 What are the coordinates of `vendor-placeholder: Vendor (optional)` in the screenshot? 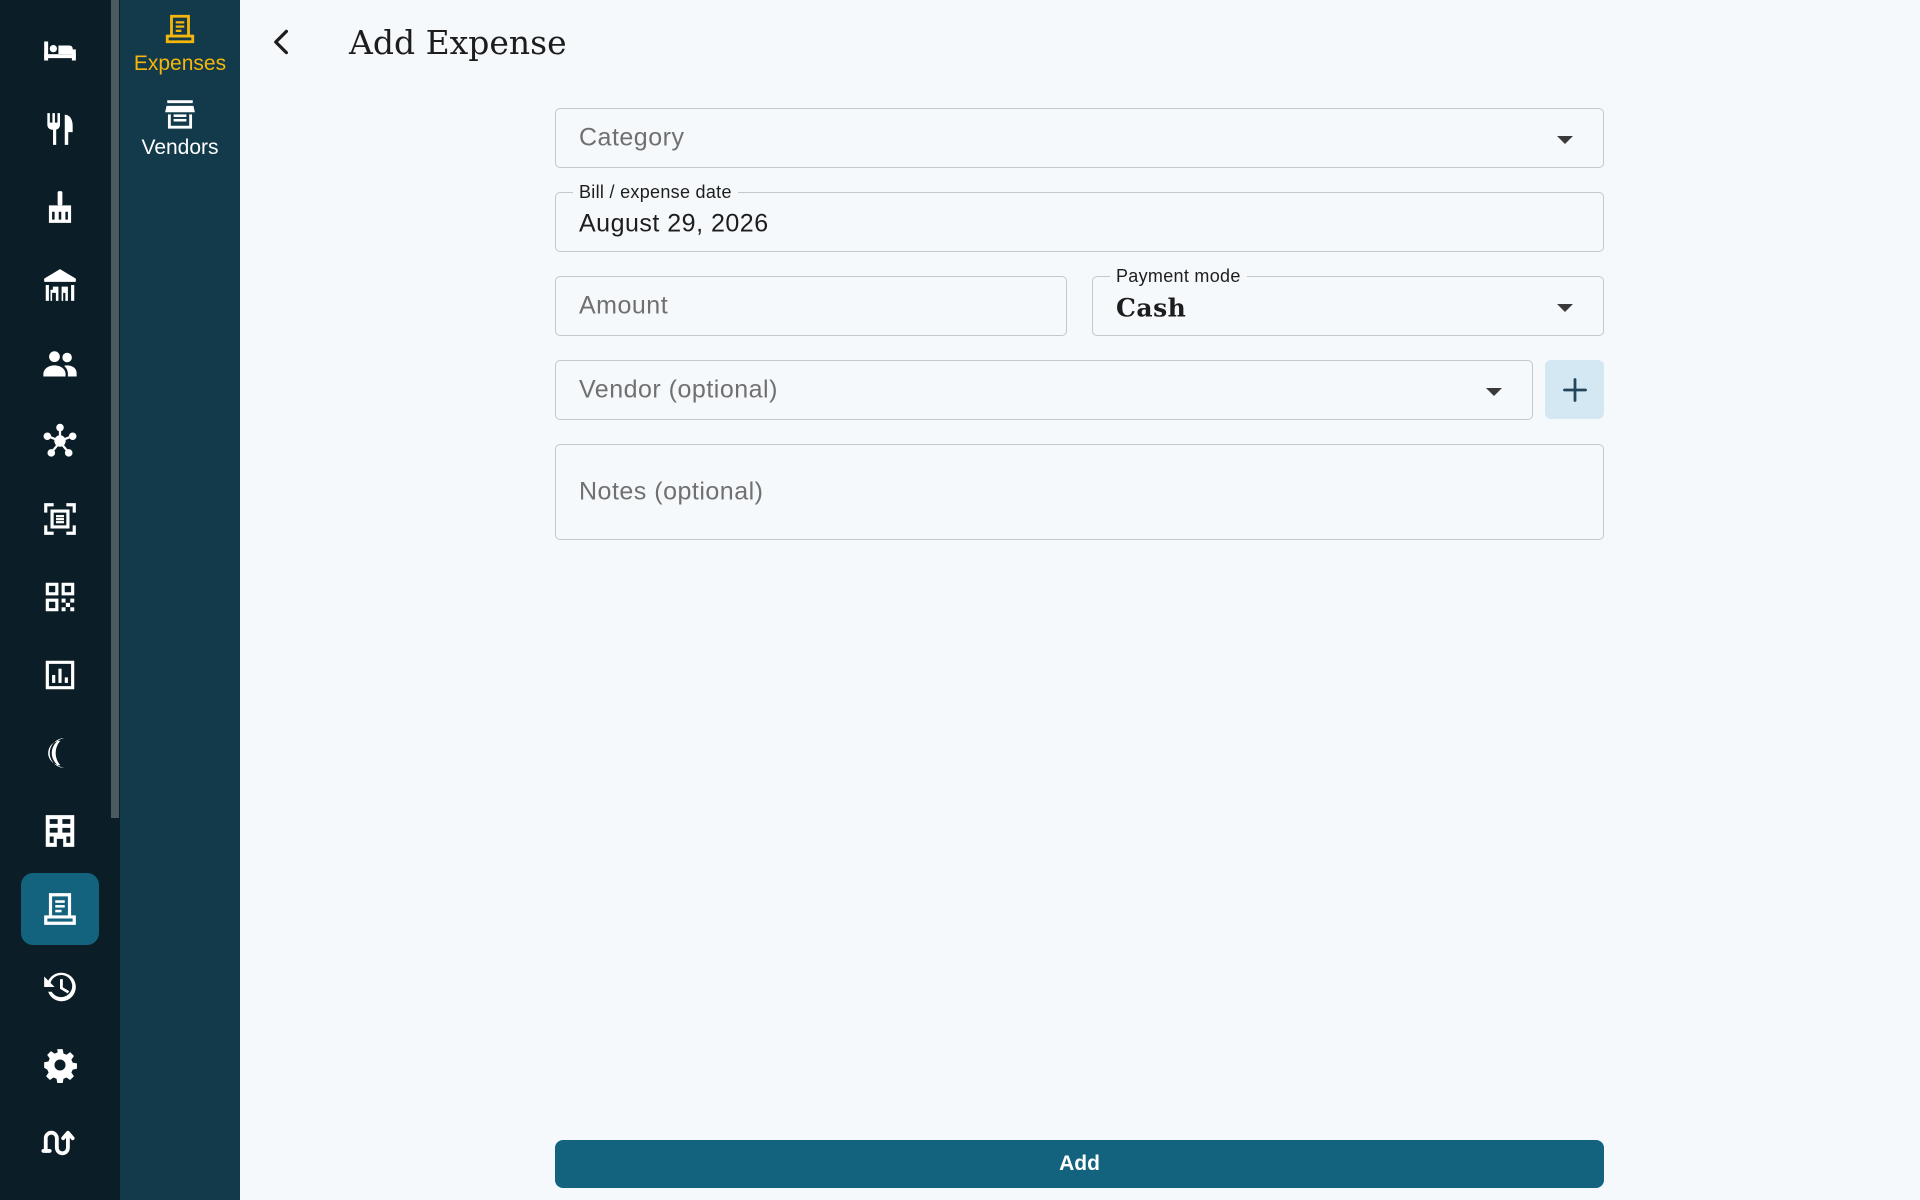 It's located at (678, 389).